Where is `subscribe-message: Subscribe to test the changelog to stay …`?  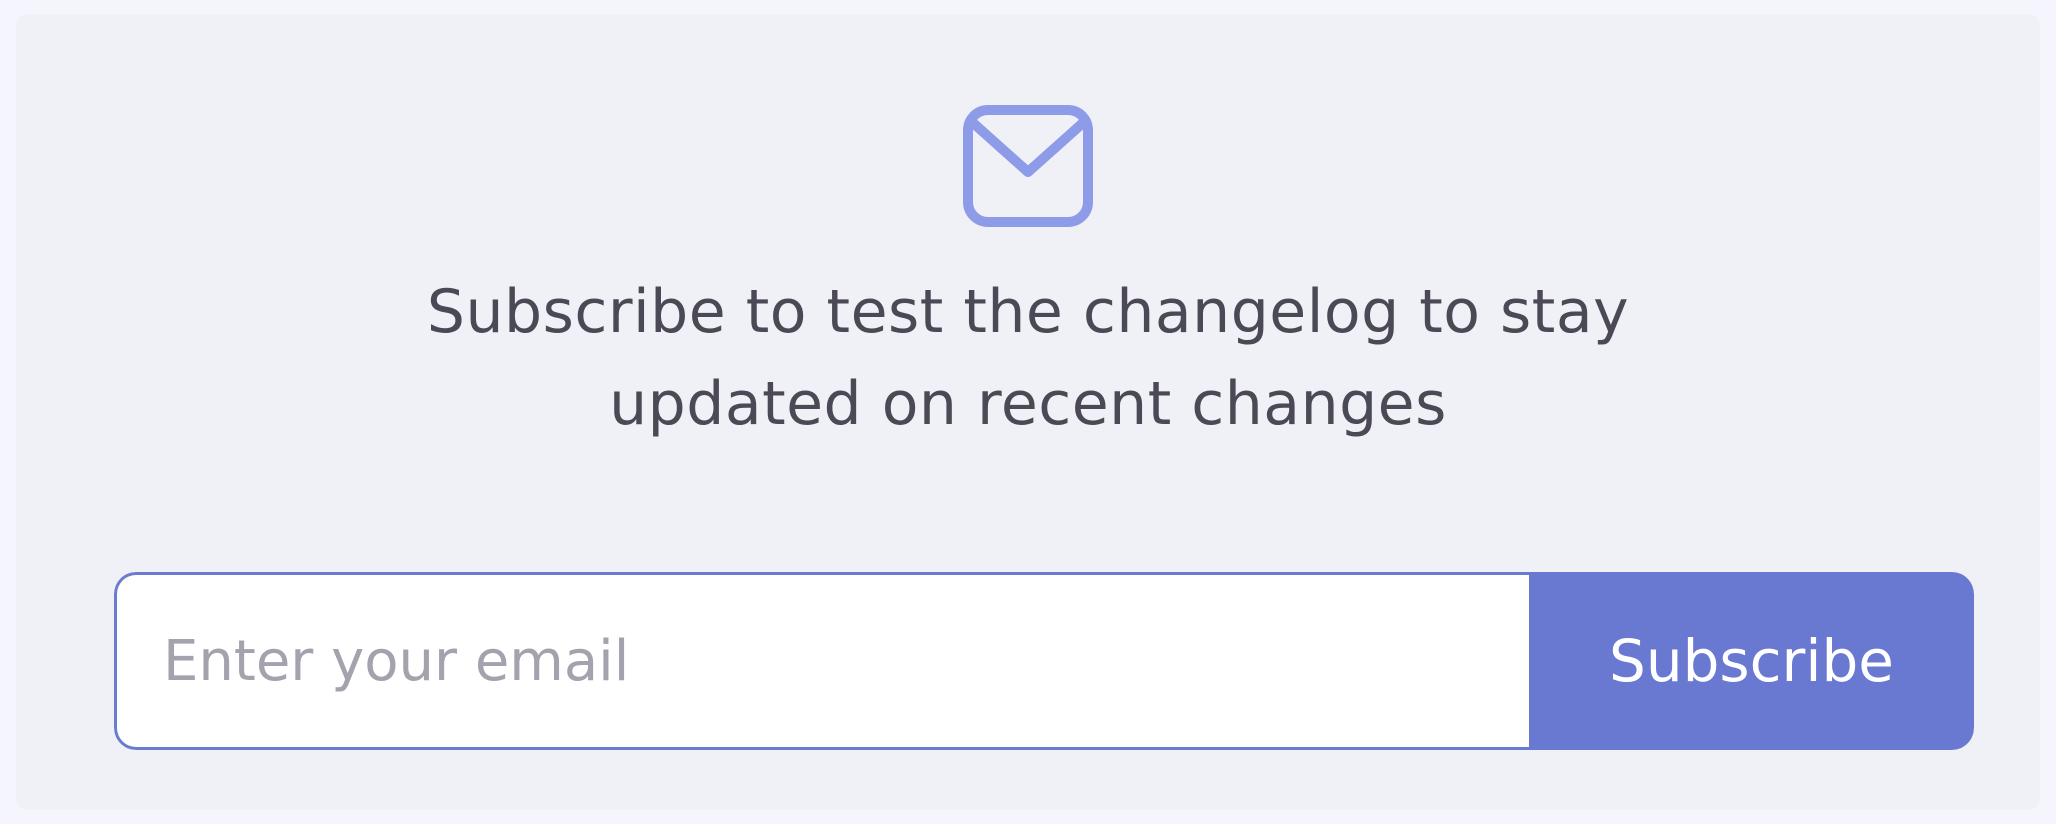 subscribe-message: Subscribe to test the changelog to stay … is located at coordinates (1028, 358).